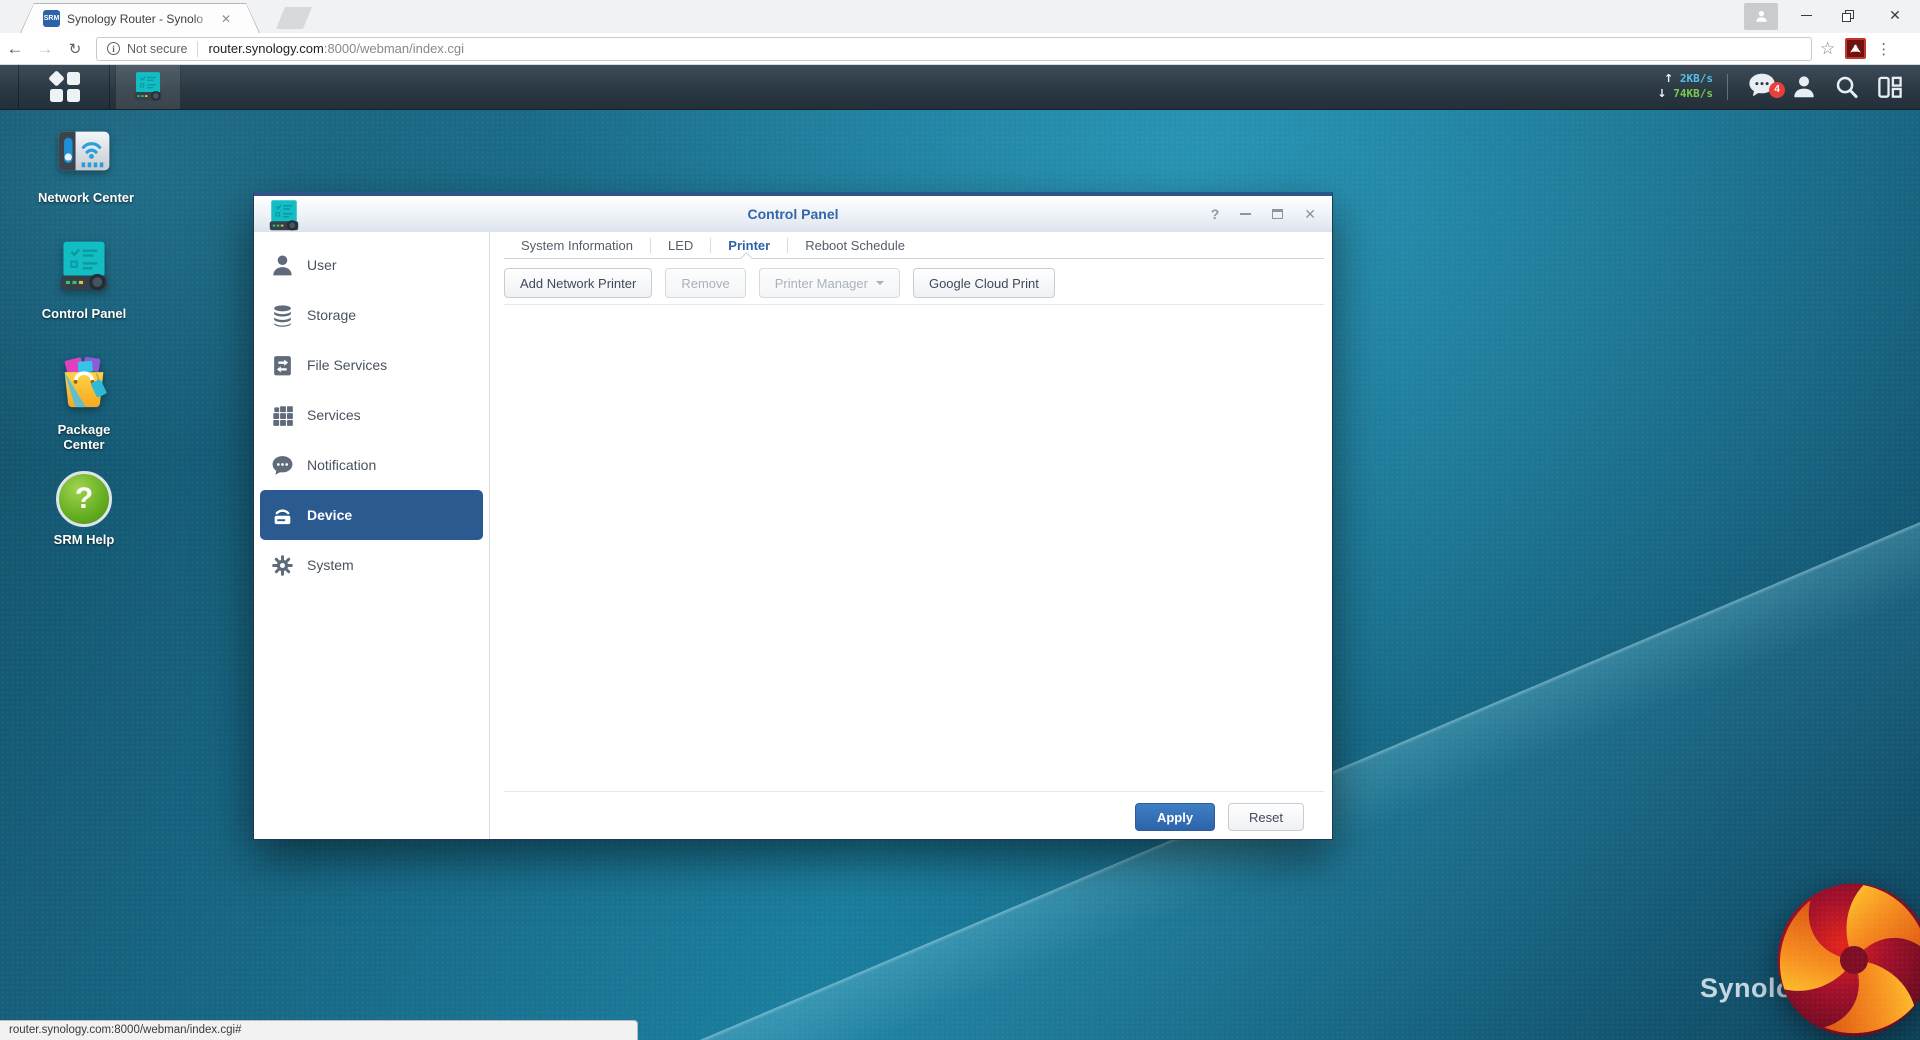 The height and width of the screenshot is (1040, 1920). I want to click on search-button, so click(1846, 87).